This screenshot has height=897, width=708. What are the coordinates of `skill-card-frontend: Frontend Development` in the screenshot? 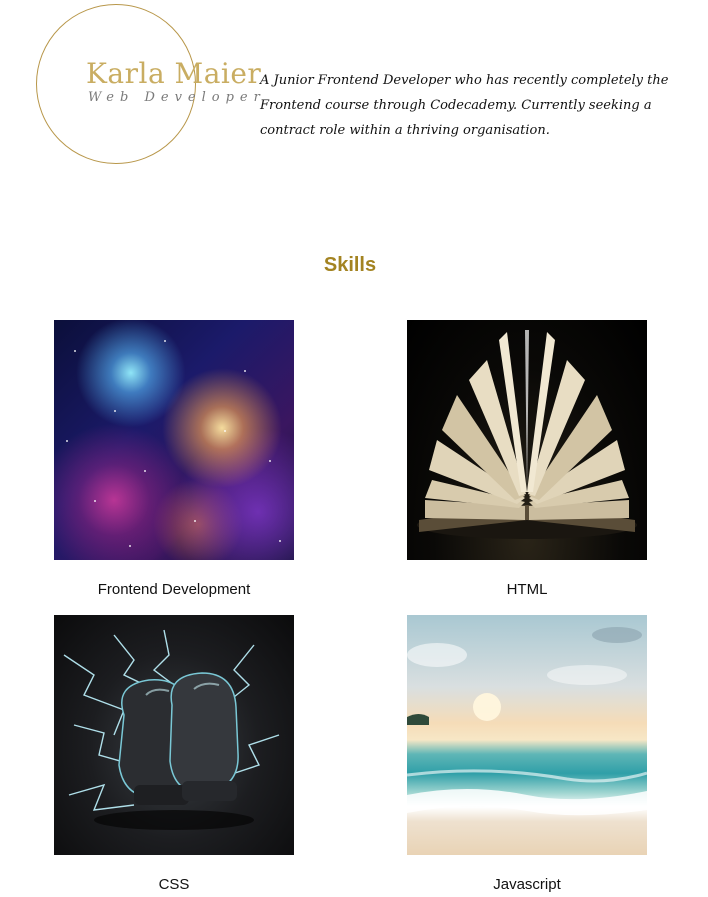 It's located at (174, 459).